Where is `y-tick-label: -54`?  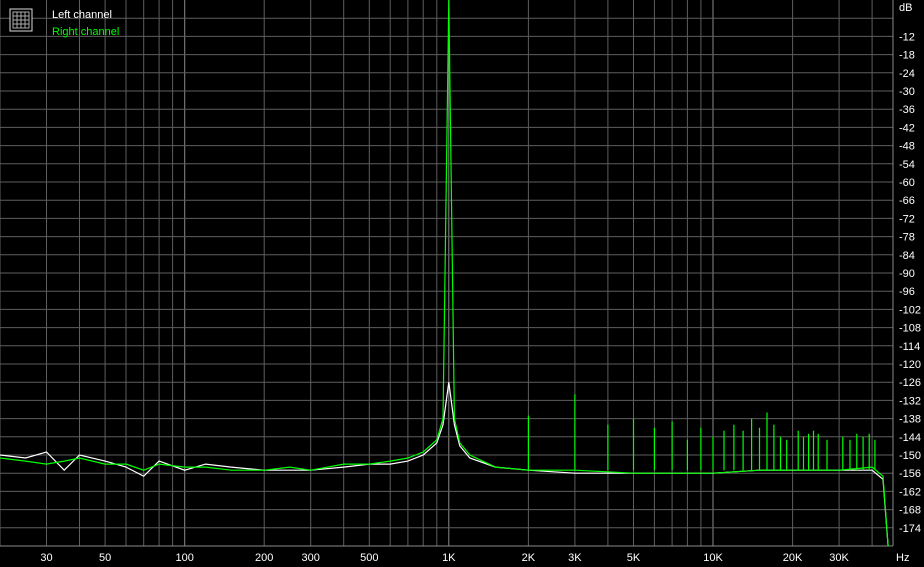
y-tick-label: -54 is located at coordinates (907, 165).